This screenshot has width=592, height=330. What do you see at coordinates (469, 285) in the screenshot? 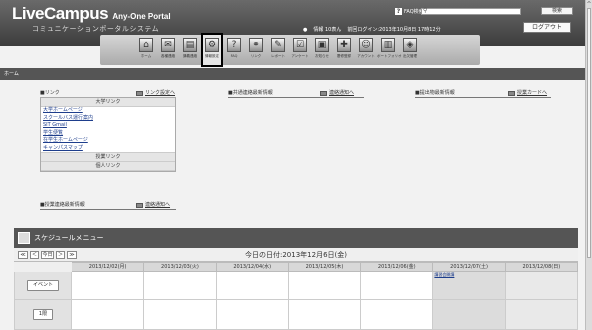
I see `schedule-cell: 講習会開講` at bounding box center [469, 285].